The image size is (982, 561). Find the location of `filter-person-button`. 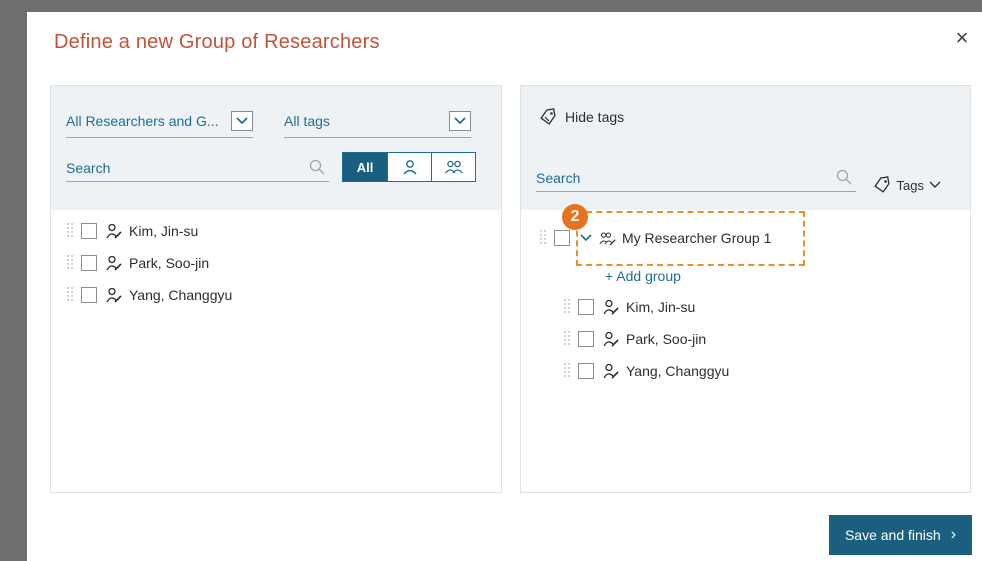

filter-person-button is located at coordinates (409, 167).